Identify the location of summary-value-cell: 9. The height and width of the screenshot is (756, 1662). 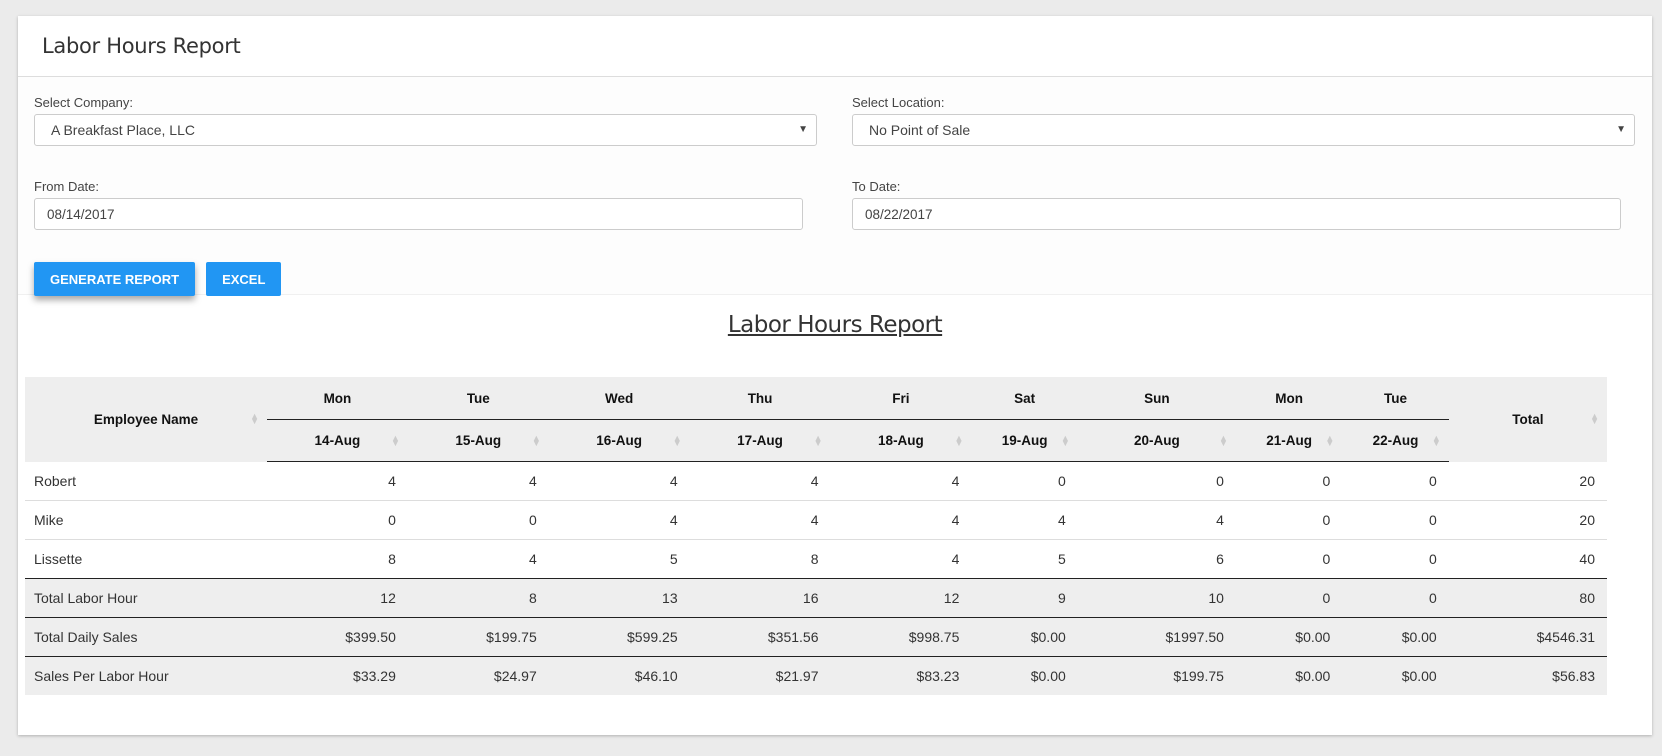
(1024, 598).